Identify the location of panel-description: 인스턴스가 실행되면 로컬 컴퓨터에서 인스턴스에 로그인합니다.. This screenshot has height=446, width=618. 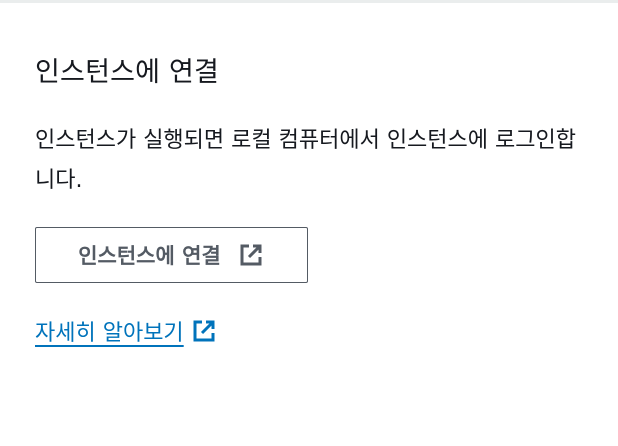
(305, 160).